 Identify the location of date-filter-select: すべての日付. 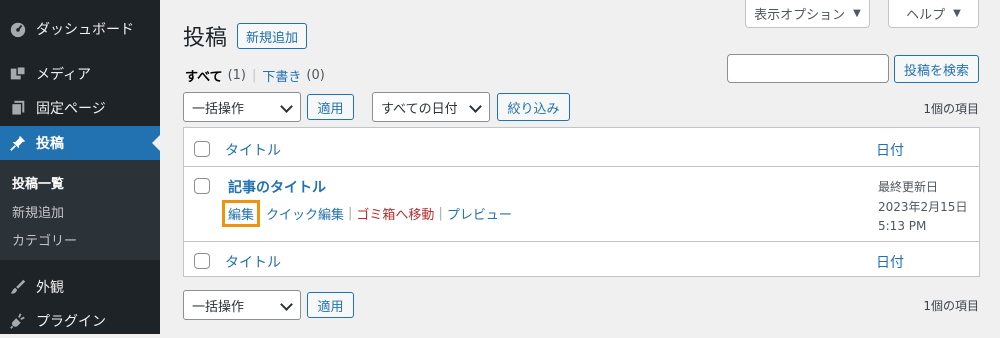
(431, 107).